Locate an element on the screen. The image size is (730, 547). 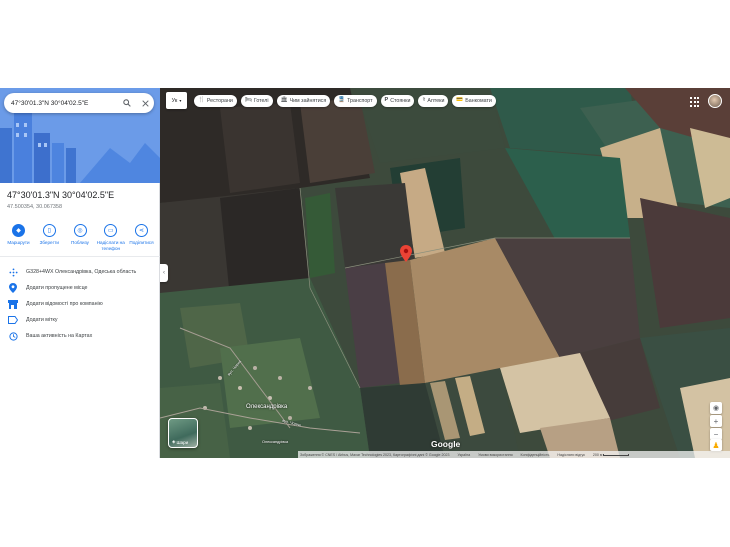
chip-label: Банкомати is located at coordinates (478, 101).